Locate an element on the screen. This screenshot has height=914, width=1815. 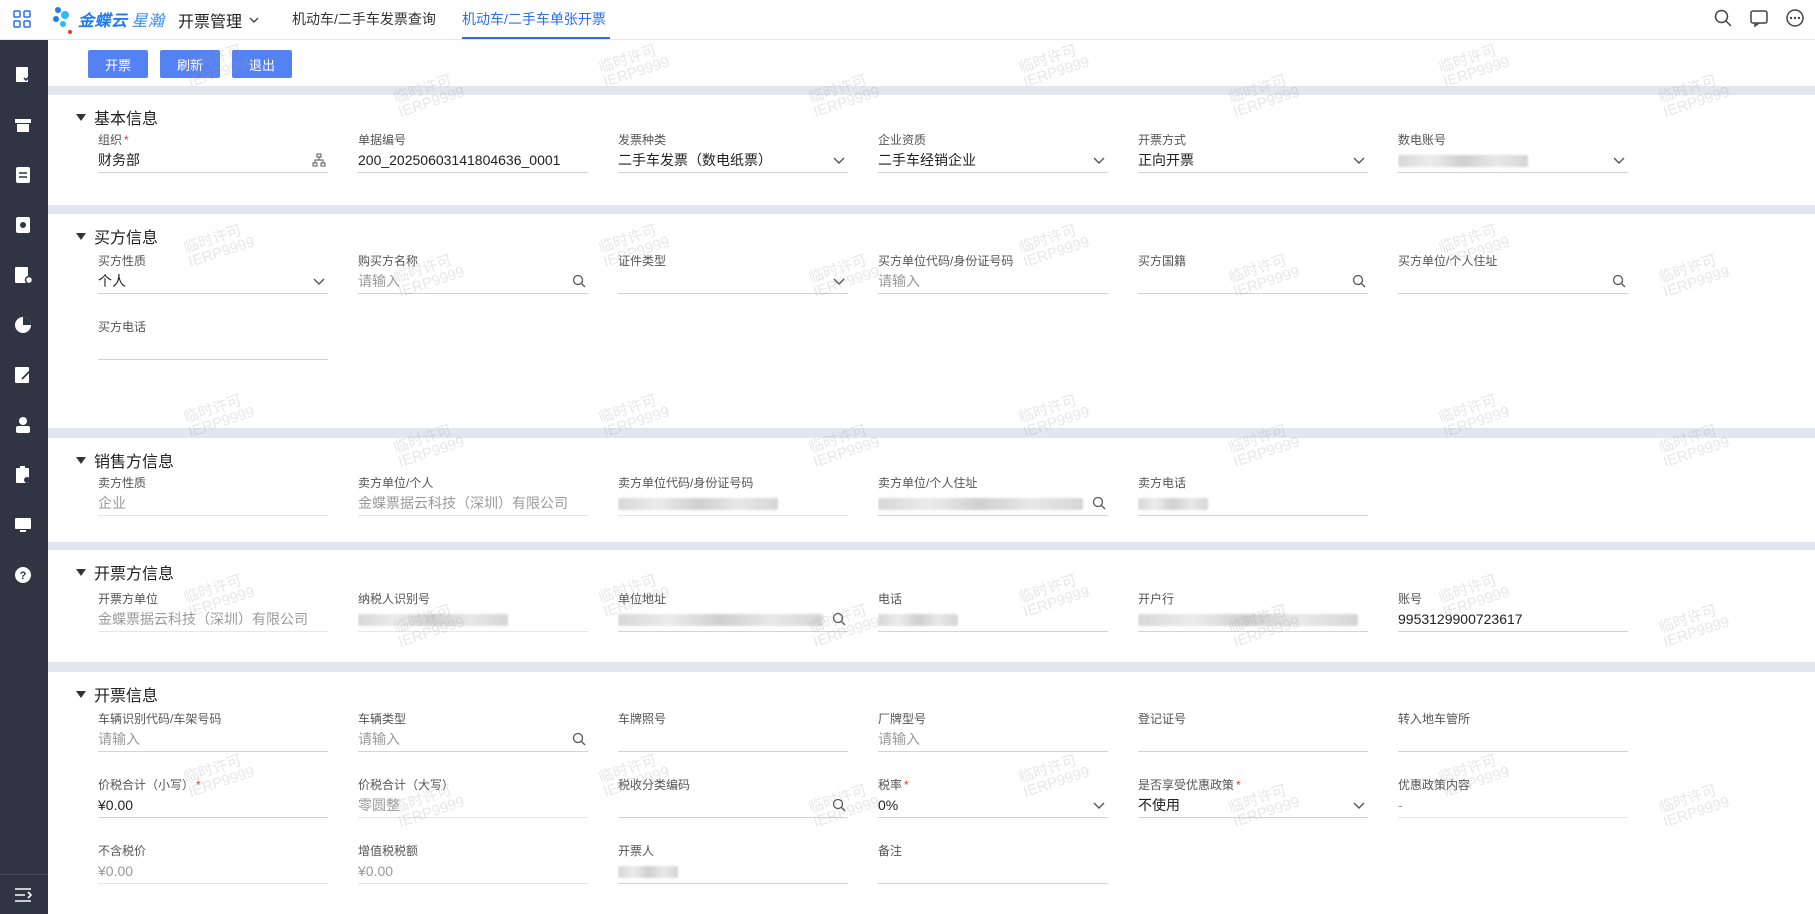
vehicle-type-field: 车辆类型 请输入 is located at coordinates (473, 734).